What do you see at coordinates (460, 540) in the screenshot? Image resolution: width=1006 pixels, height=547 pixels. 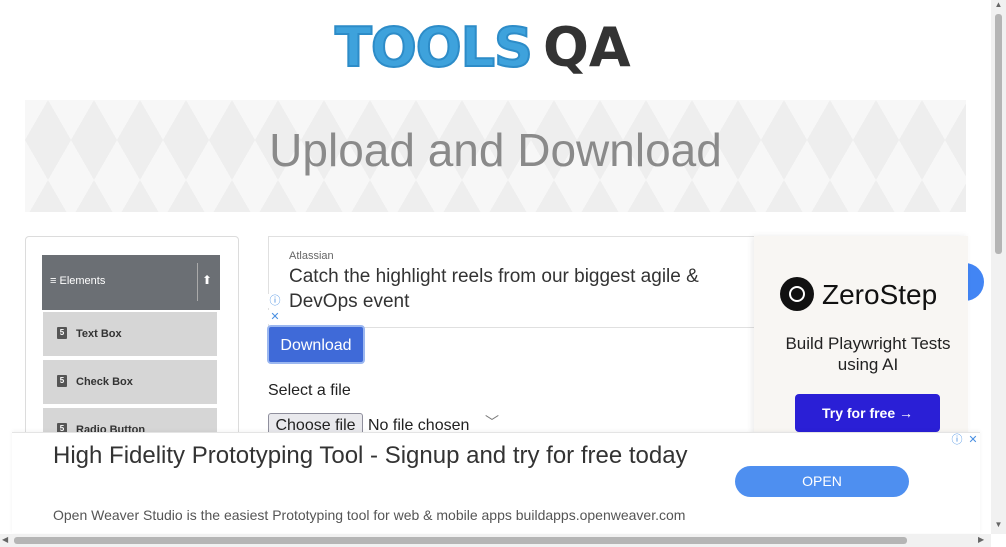 I see `horizontal-scrollbar-thumb` at bounding box center [460, 540].